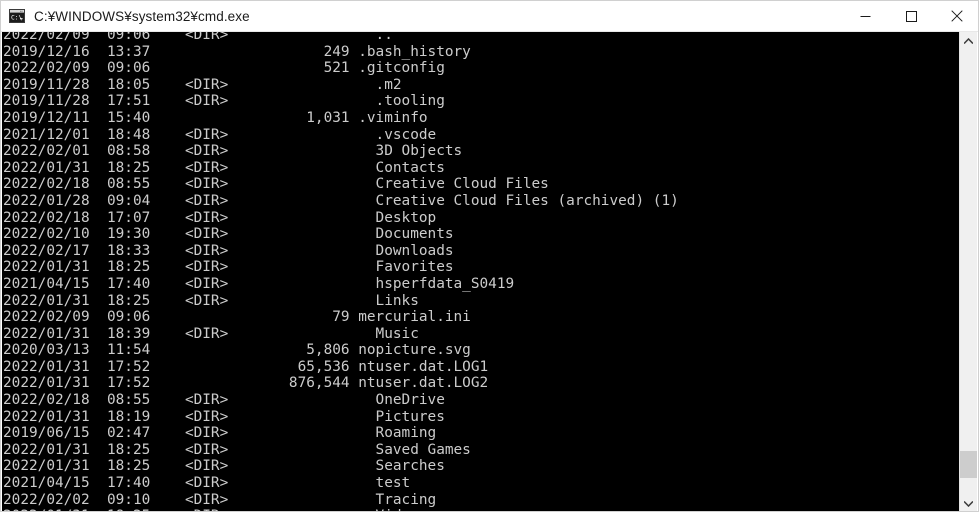  What do you see at coordinates (211, 333) in the screenshot?
I see `console-line: 2022/01/31 18:39 <DIR> Music` at bounding box center [211, 333].